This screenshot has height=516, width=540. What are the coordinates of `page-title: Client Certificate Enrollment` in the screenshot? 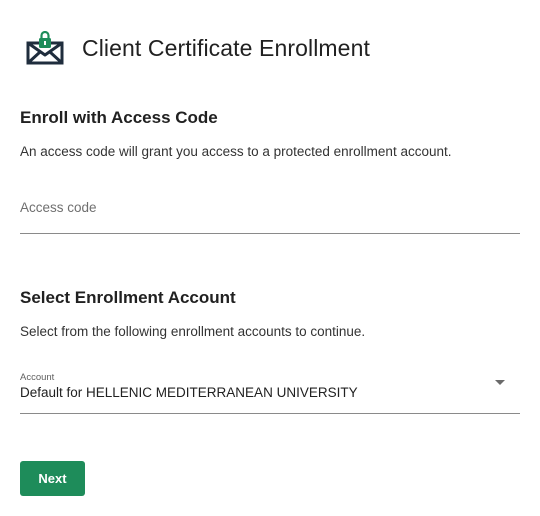 It's located at (226, 47).